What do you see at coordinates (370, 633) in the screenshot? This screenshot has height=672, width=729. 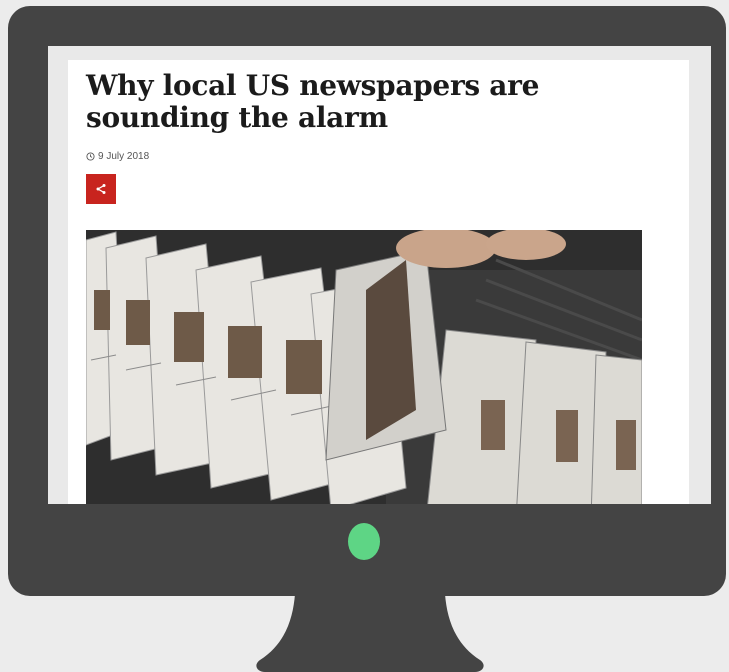 I see `monitor-stand` at bounding box center [370, 633].